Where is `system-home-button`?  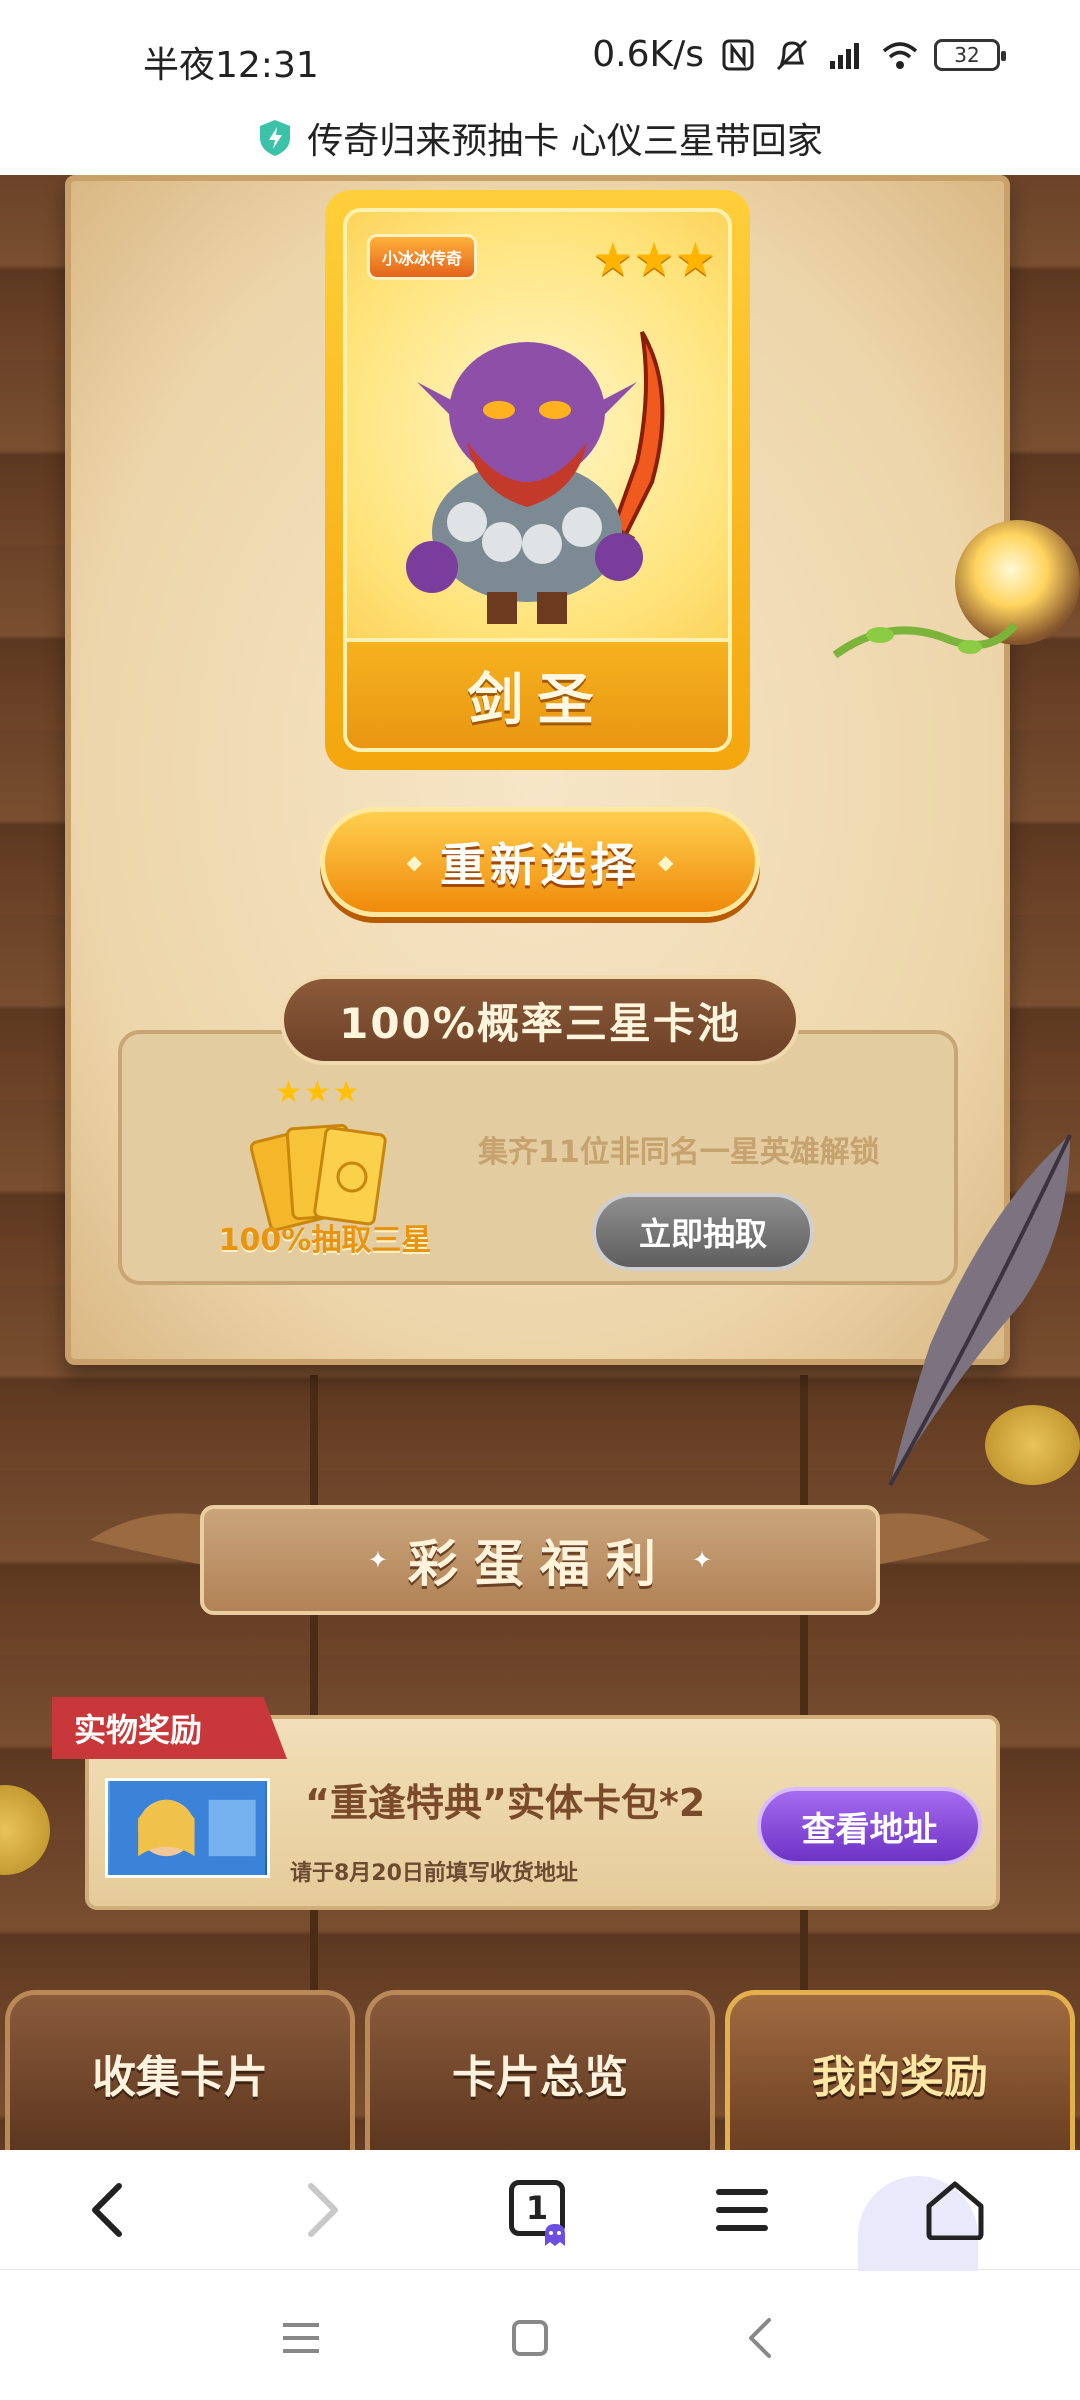 system-home-button is located at coordinates (530, 2338).